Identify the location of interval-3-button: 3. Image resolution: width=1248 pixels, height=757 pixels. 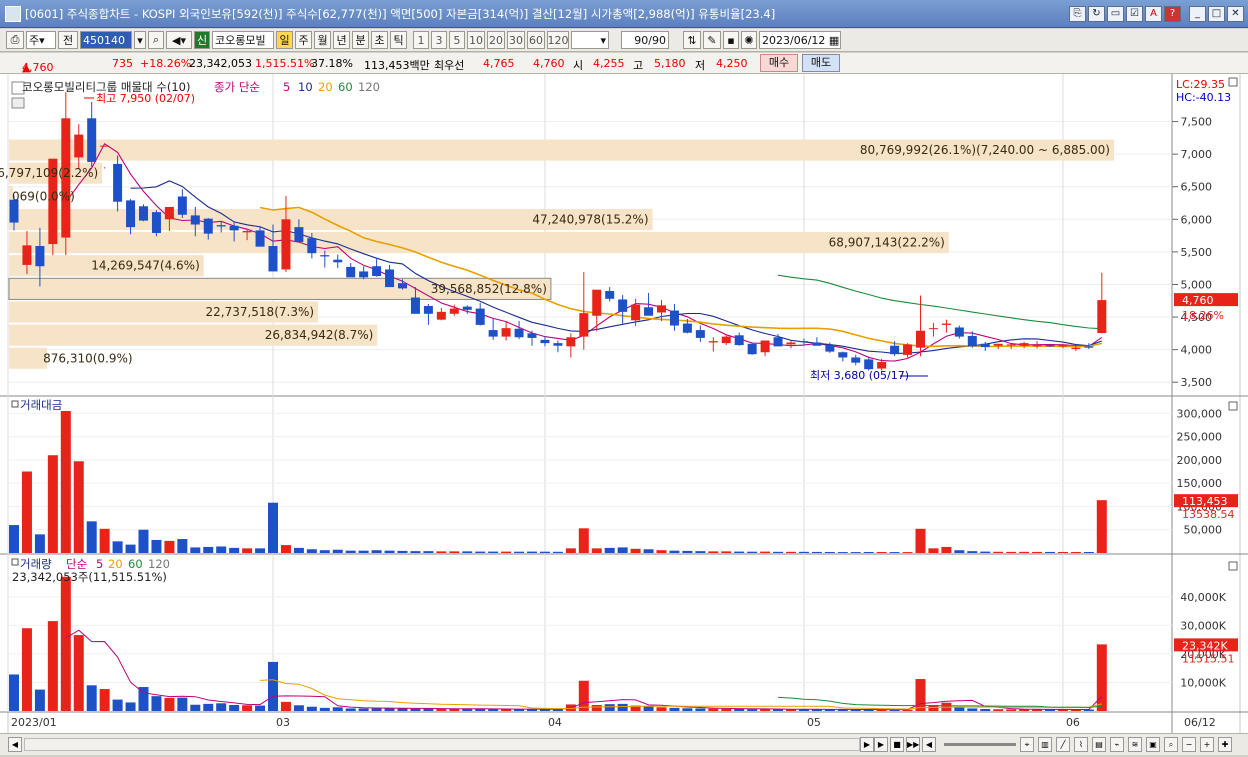
(439, 40).